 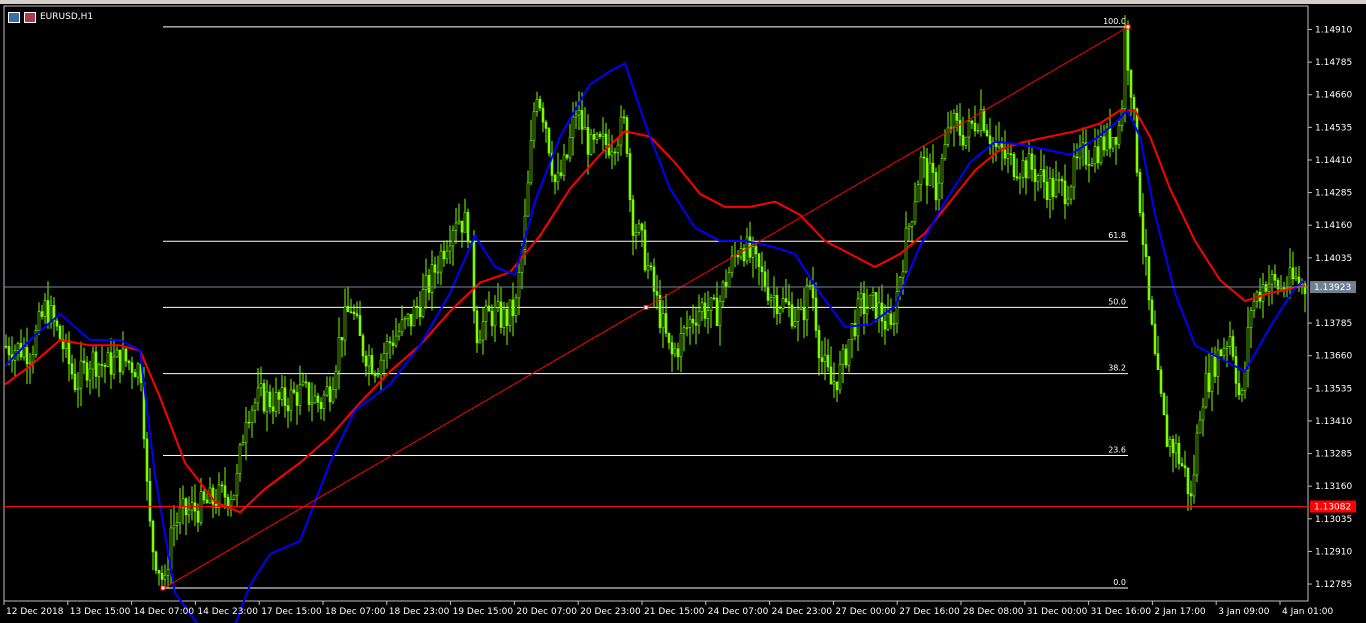 I want to click on time-tick-label: 18 Dec 07:00, so click(x=355, y=612).